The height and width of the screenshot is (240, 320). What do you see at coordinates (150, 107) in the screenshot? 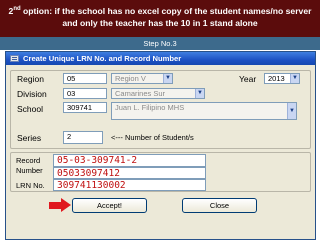
I see `school-select-value: Juan L. Filipino MHS` at bounding box center [150, 107].